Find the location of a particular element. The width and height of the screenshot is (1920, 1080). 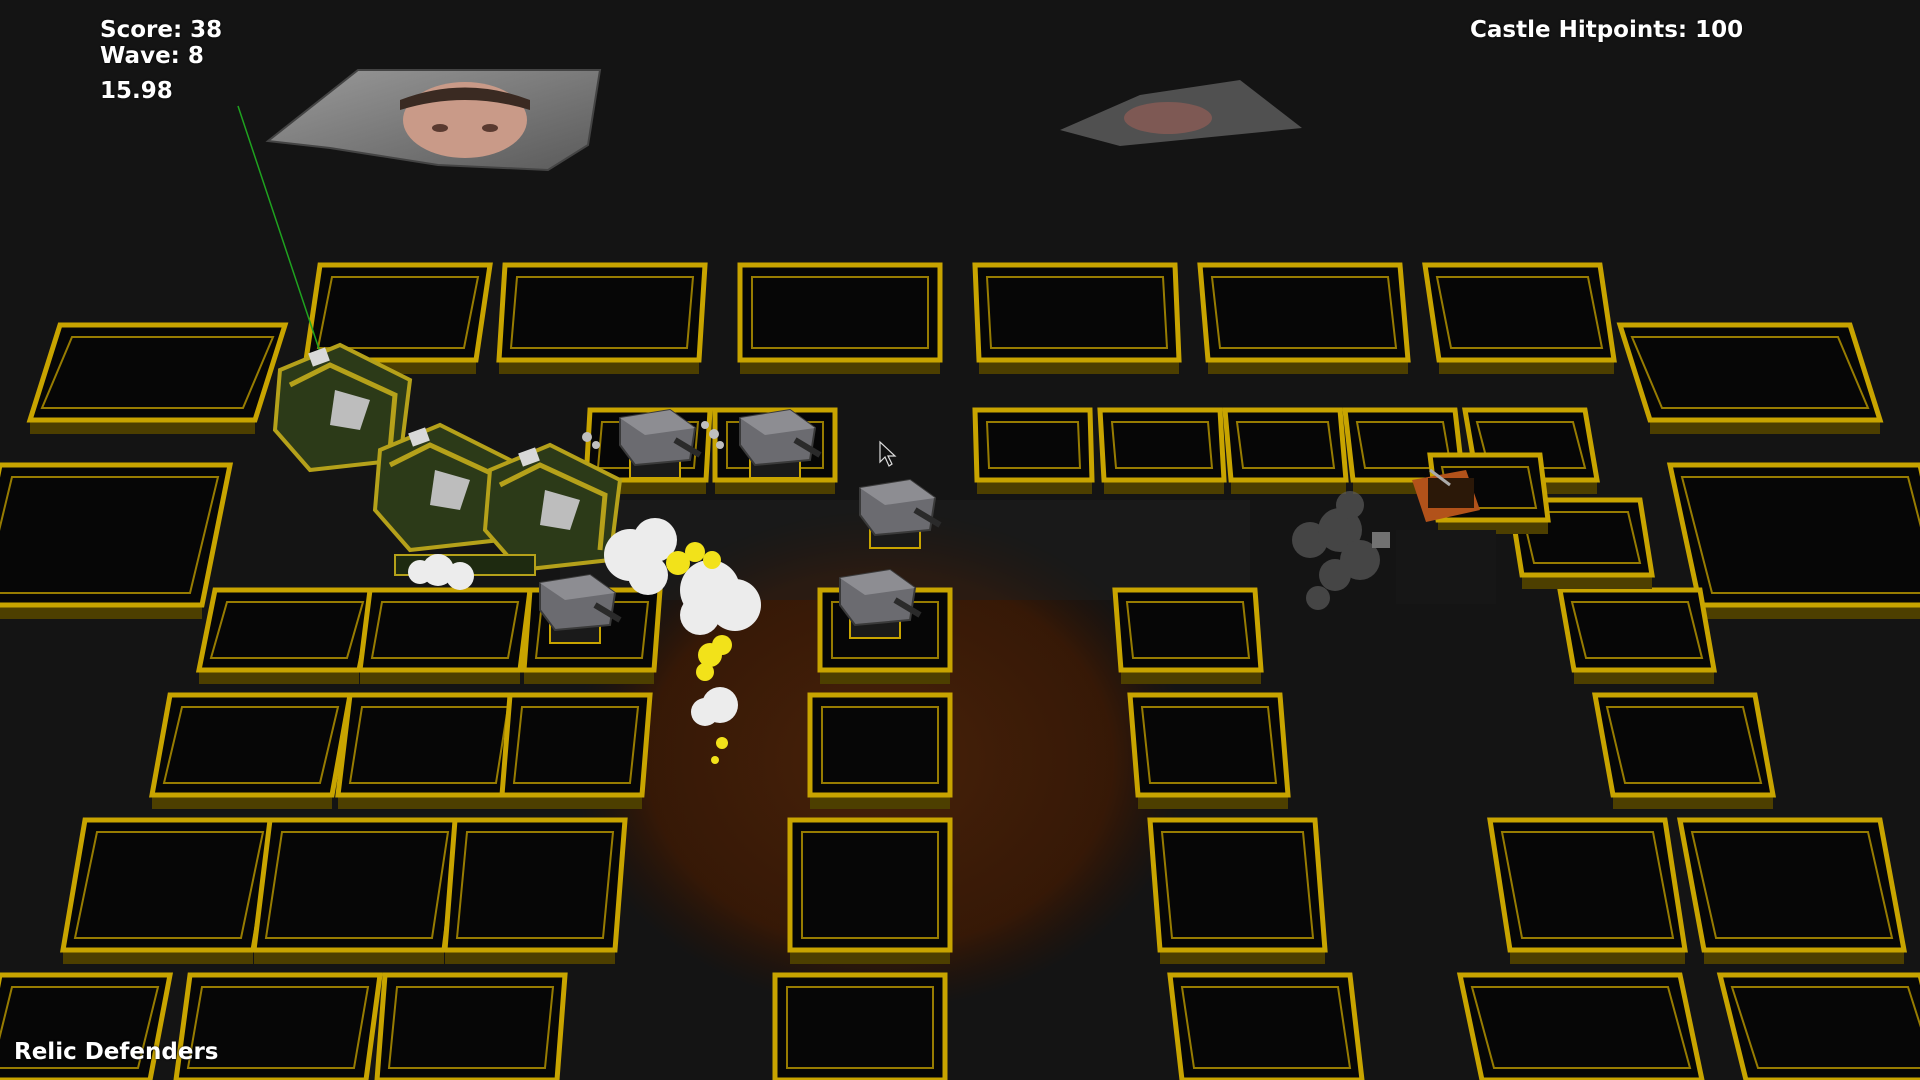

score-display: Score: 38 is located at coordinates (161, 30).